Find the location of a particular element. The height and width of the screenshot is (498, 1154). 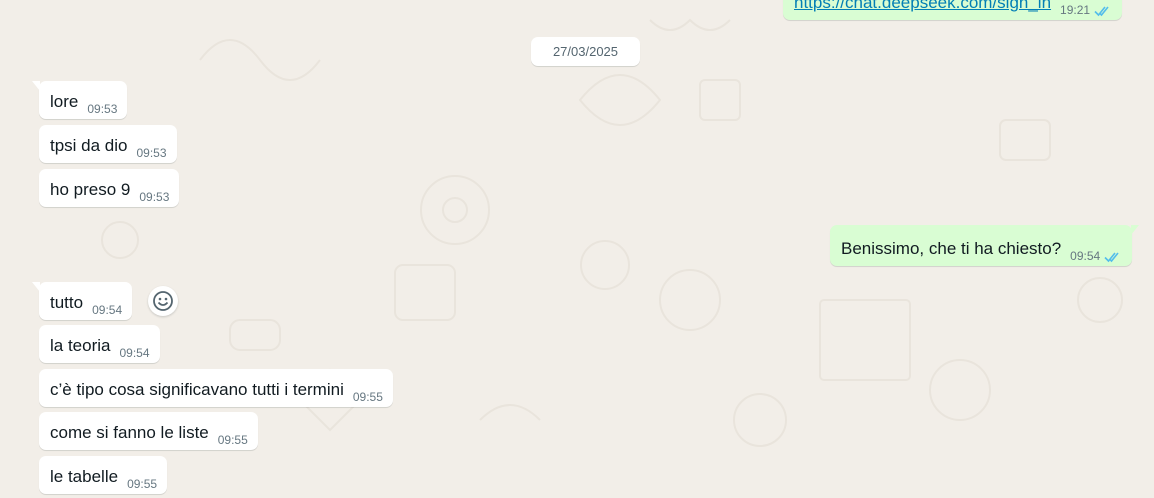

message-time: 19:21 is located at coordinates (1075, 10).